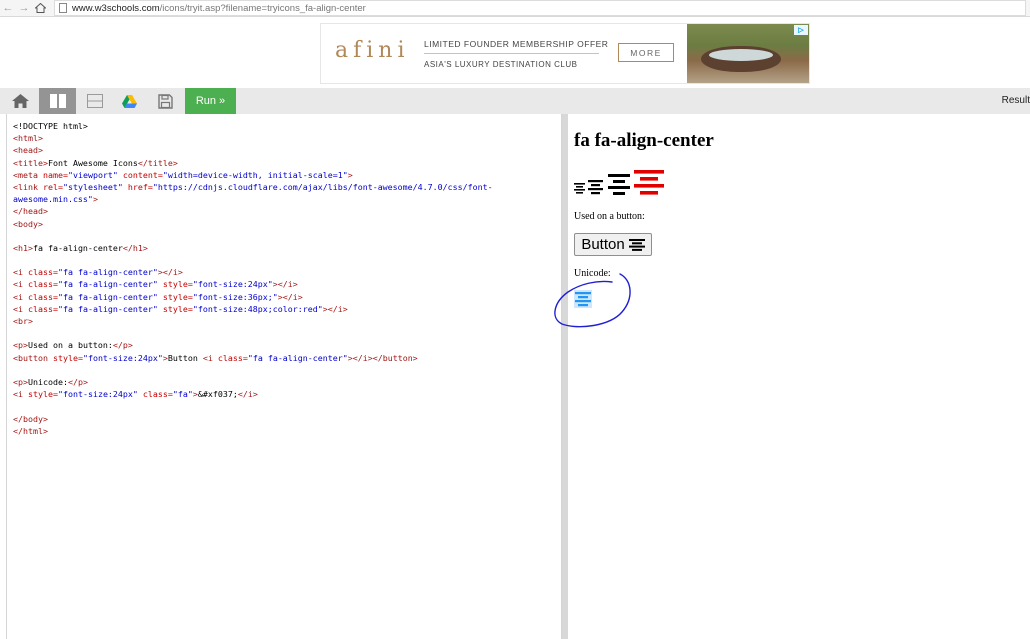 This screenshot has width=1030, height=639. I want to click on code-token: "font-size:48px;color:red", so click(257, 308).